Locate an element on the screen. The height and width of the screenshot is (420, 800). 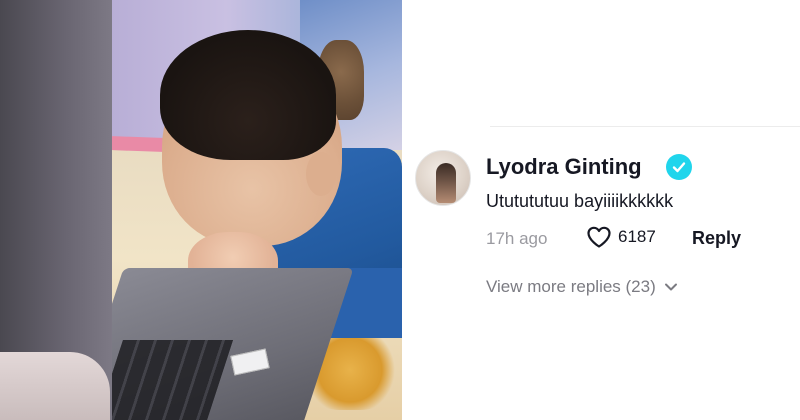
comment-username: Lyodra Ginting is located at coordinates (564, 167).